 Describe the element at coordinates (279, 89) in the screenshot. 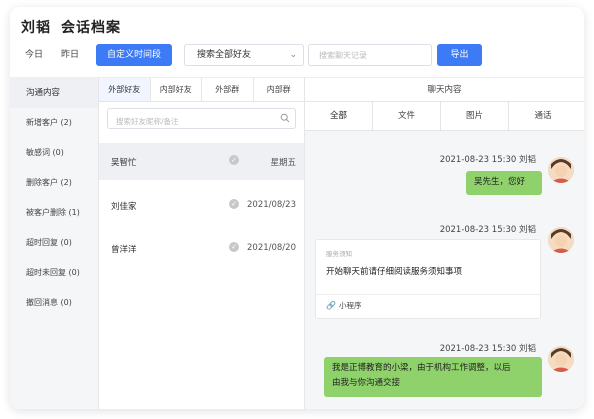

I see `tab-internal-groups: 内部群` at that location.